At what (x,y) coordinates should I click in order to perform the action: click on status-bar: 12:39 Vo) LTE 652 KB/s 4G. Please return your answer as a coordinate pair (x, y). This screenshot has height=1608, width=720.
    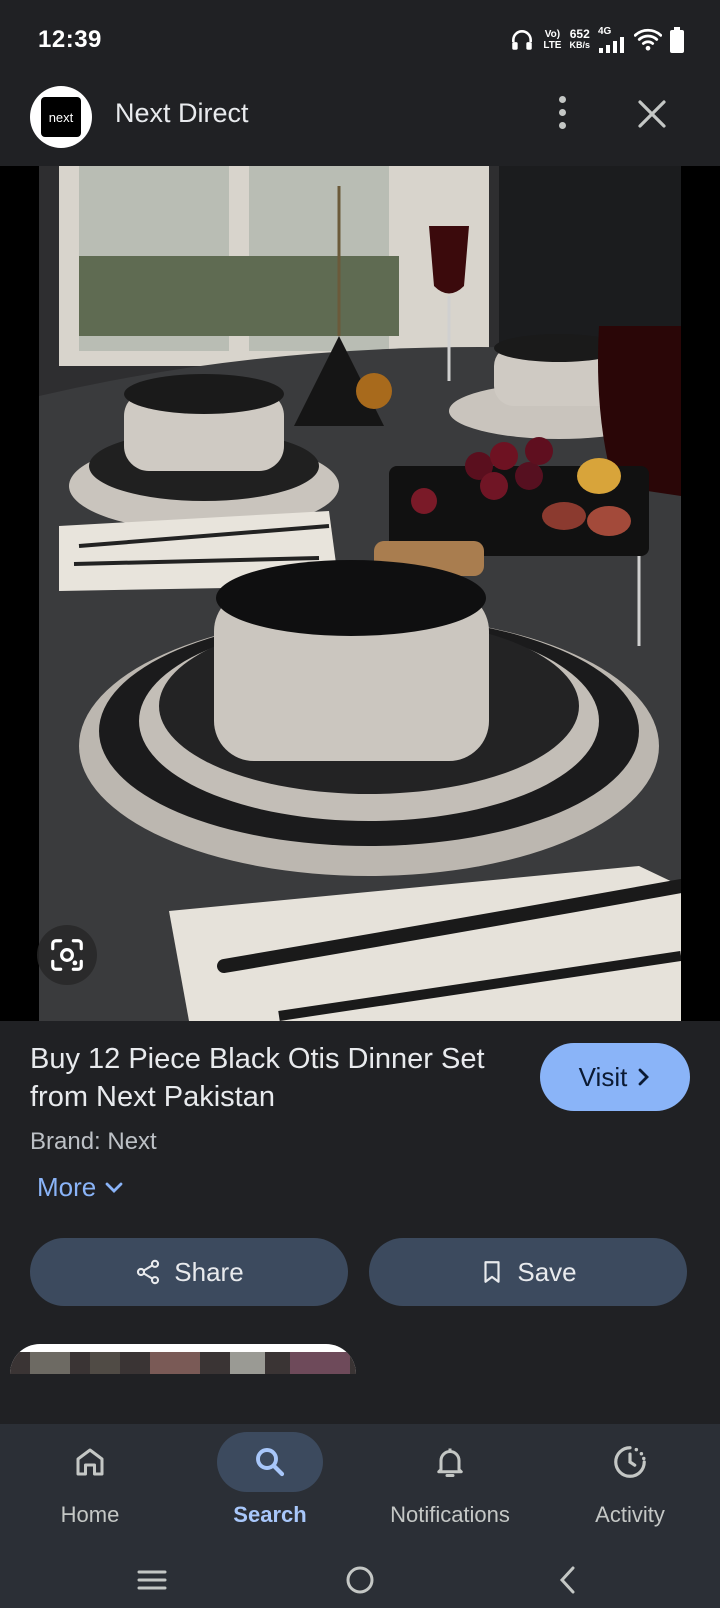
    Looking at the image, I should click on (360, 40).